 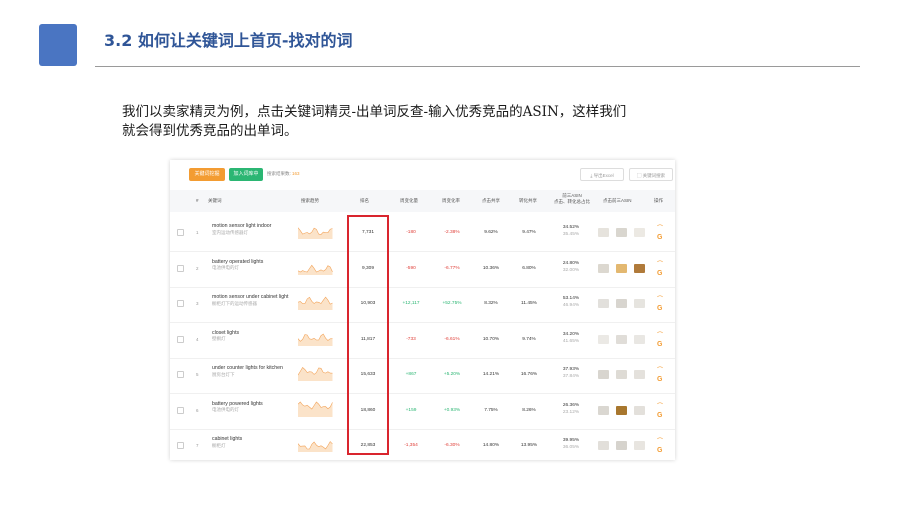 I want to click on conversion-share-value: 9.47%, so click(x=529, y=232).